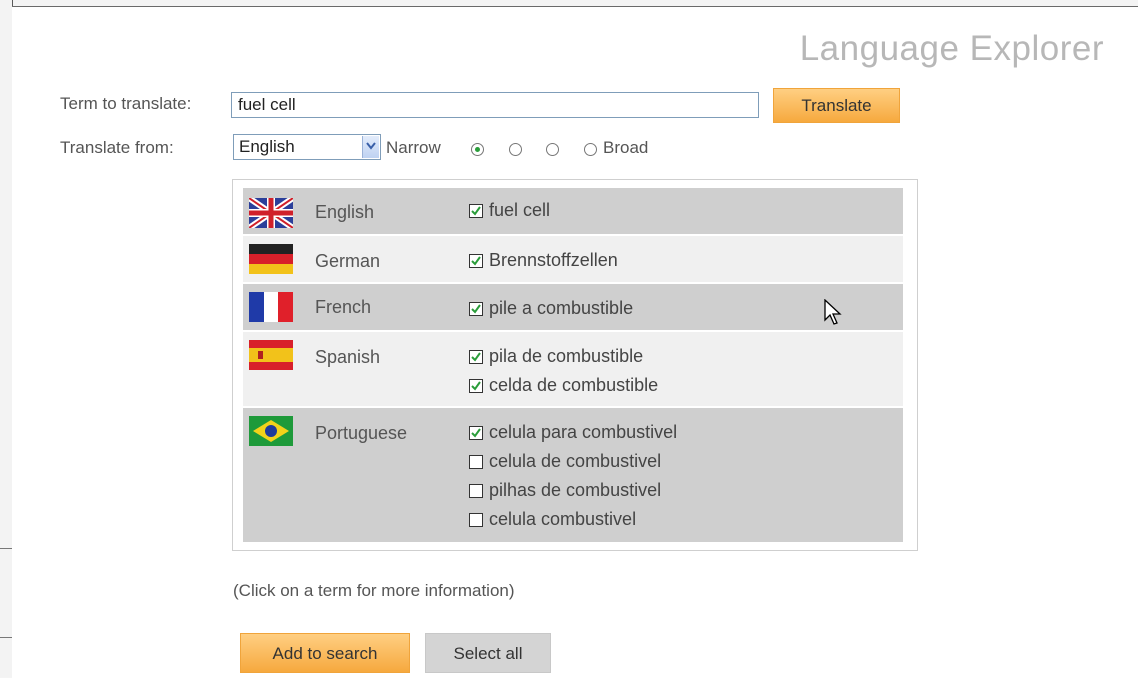 This screenshot has height=678, width=1138. Describe the element at coordinates (271, 213) in the screenshot. I see `uk-flag-icon` at that location.